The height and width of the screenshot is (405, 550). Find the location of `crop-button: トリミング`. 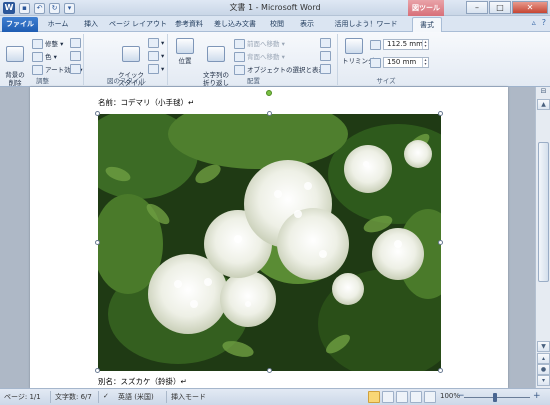

crop-button: トリミング is located at coordinates (358, 51).